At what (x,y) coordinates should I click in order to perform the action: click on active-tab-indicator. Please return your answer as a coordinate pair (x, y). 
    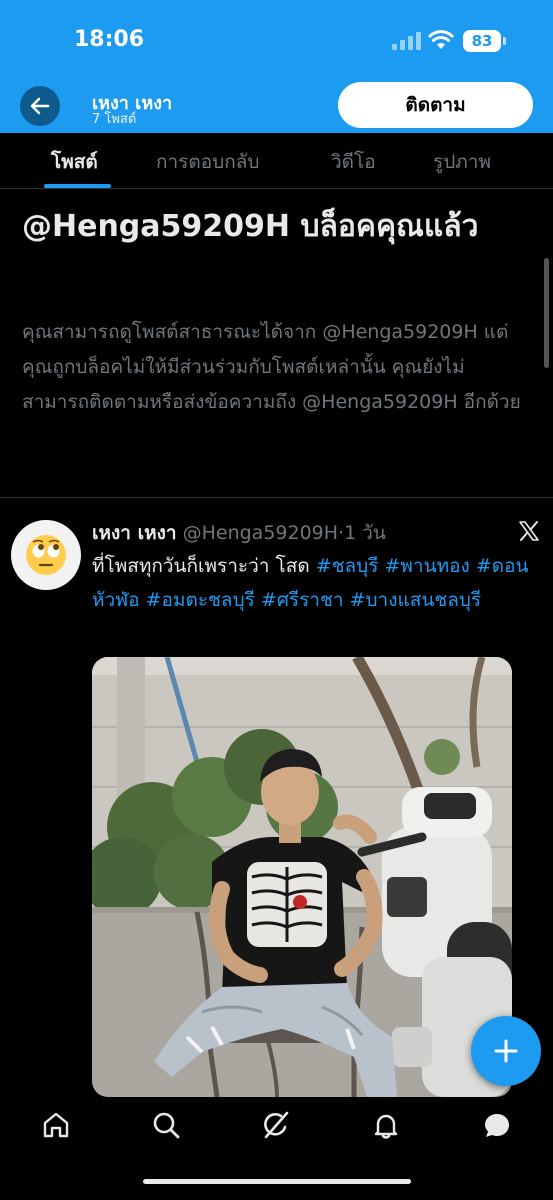
    Looking at the image, I should click on (77, 186).